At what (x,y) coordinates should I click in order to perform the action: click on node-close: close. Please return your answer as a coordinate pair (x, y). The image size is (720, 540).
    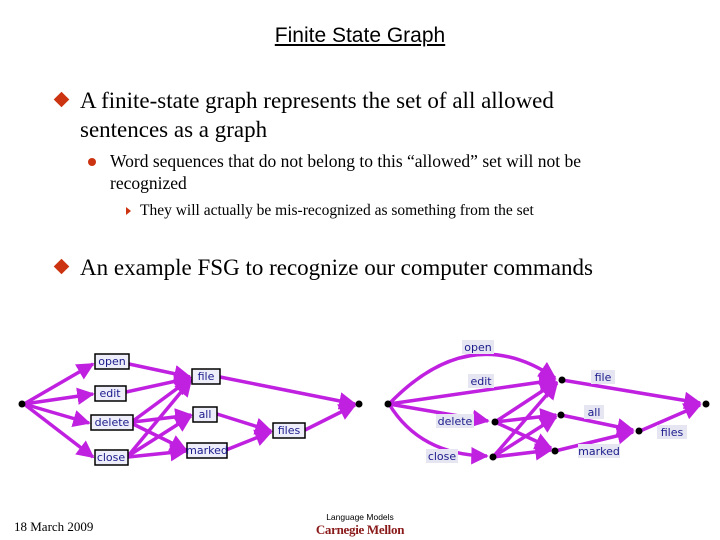
    Looking at the image, I should click on (111, 457).